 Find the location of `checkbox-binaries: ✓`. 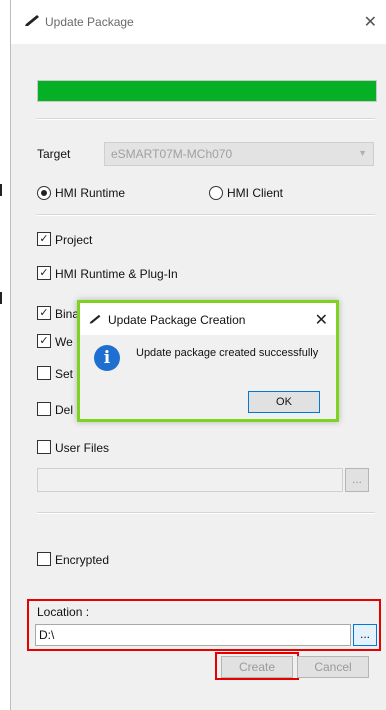

checkbox-binaries: ✓ is located at coordinates (44, 313).